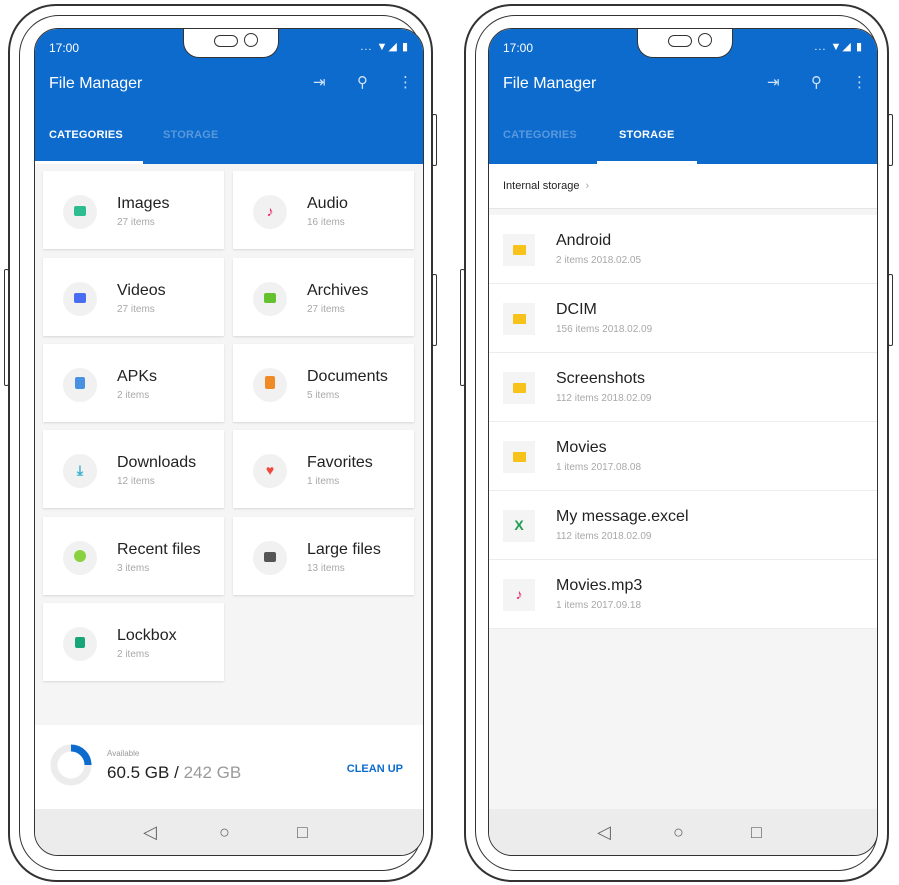  What do you see at coordinates (584, 240) in the screenshot?
I see `file-name: Android` at bounding box center [584, 240].